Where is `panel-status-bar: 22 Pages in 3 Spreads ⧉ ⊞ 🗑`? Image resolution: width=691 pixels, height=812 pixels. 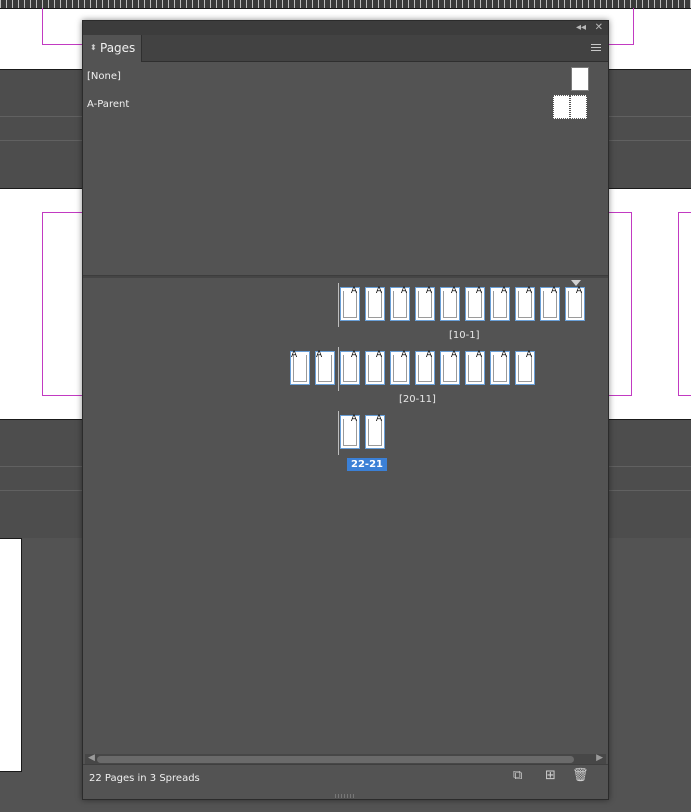
panel-status-bar: 22 Pages in 3 Spreads ⧉ ⊞ 🗑 is located at coordinates (345, 777).